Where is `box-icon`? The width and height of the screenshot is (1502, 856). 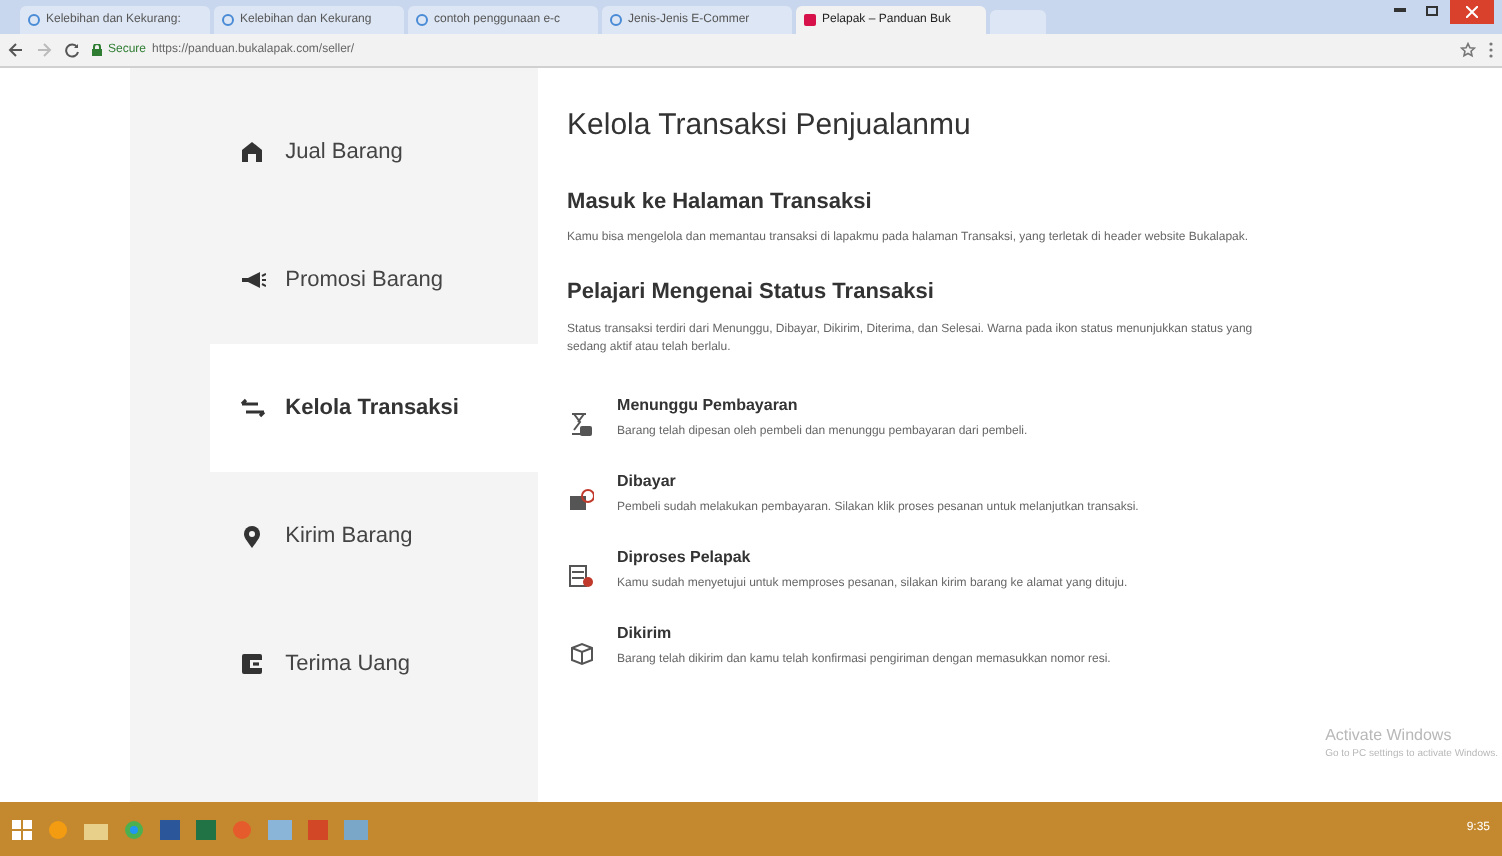
box-icon is located at coordinates (580, 653).